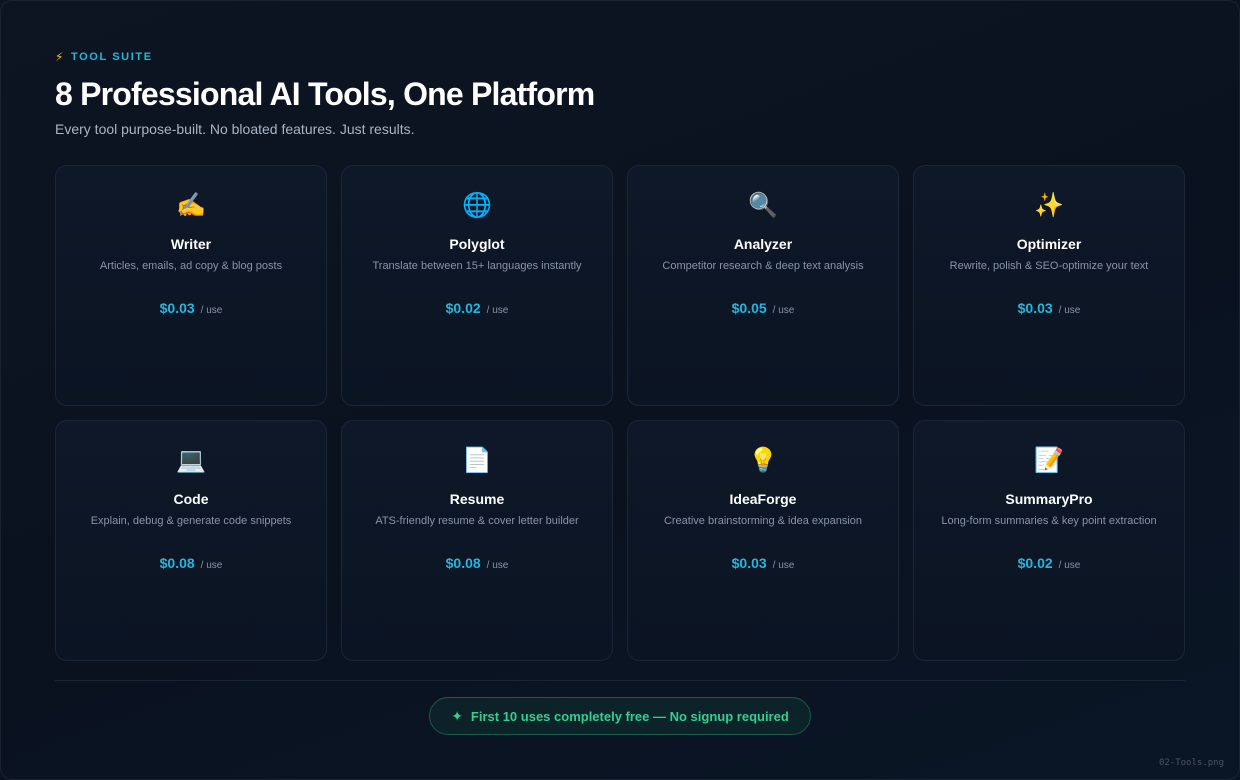 This screenshot has height=780, width=1240. I want to click on section-eyebrow: ⚡ TOOL SUITE, so click(104, 57).